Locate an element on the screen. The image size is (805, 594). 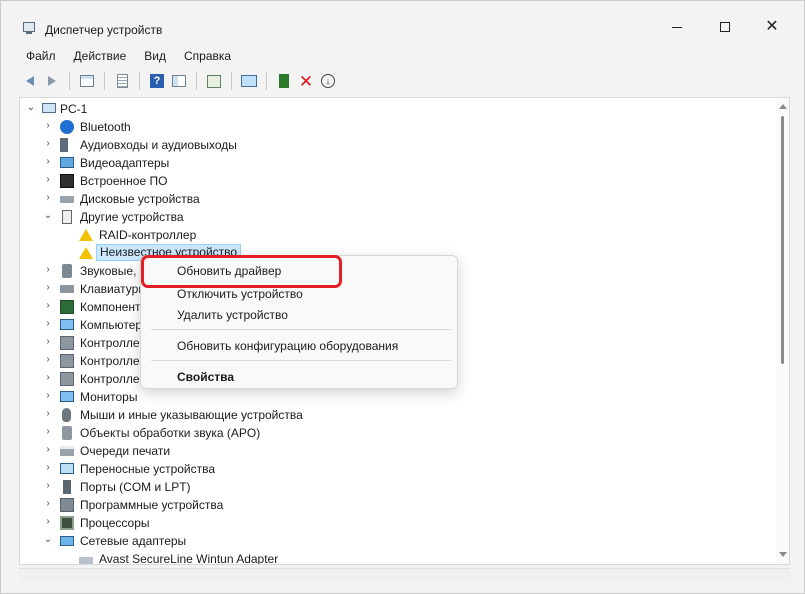
back-button is located at coordinates (30, 81).